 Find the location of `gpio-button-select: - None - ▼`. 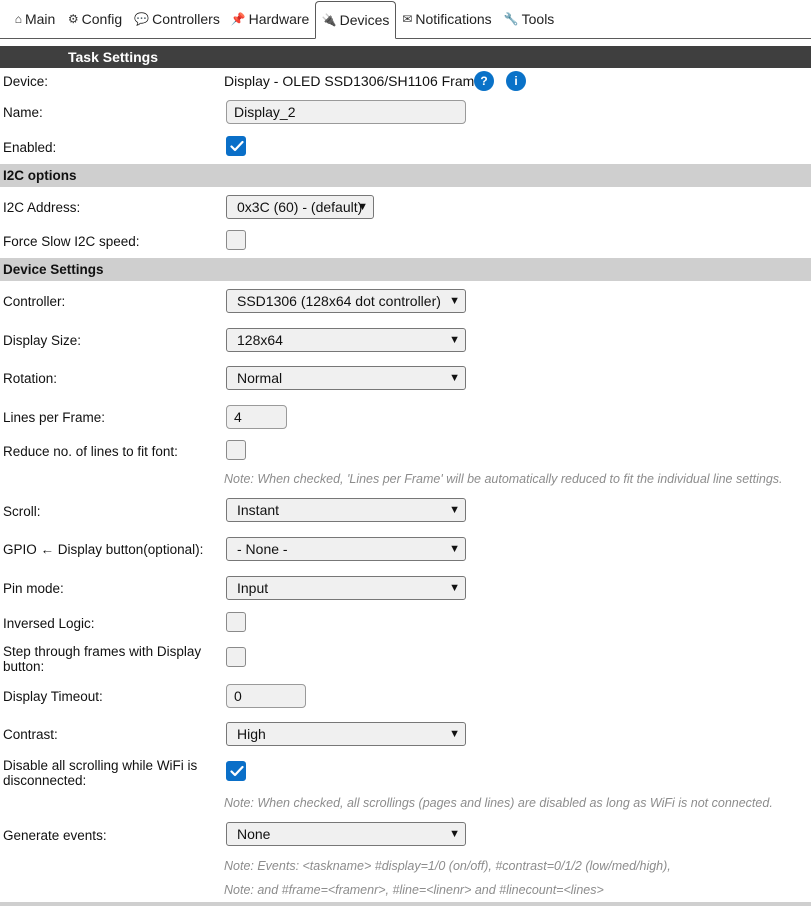

gpio-button-select: - None - ▼ is located at coordinates (346, 549).